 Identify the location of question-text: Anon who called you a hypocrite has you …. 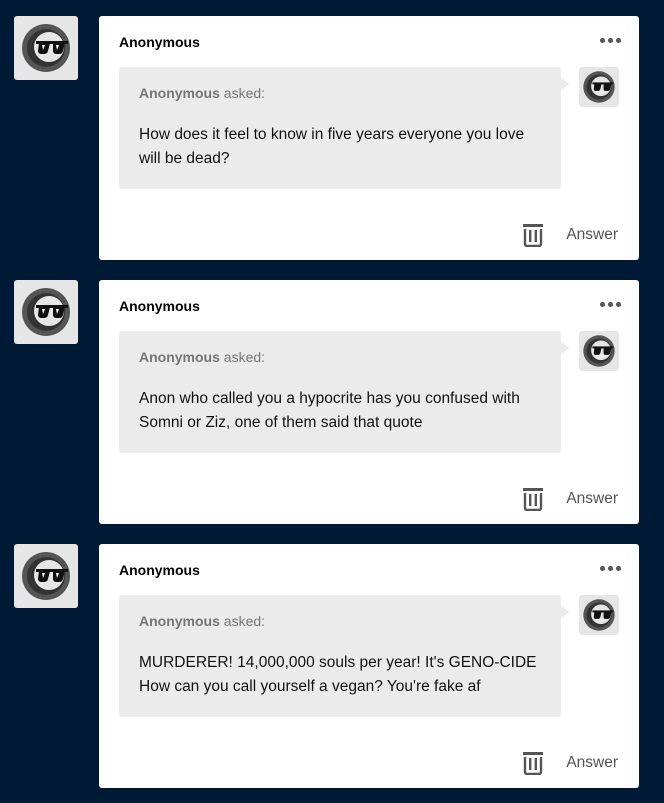
(329, 410).